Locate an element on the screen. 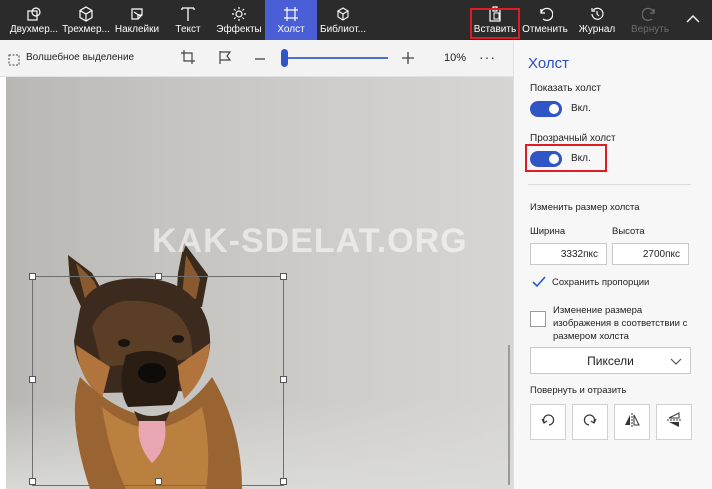 This screenshot has width=712, height=489. chevron-up-icon is located at coordinates (693, 19).